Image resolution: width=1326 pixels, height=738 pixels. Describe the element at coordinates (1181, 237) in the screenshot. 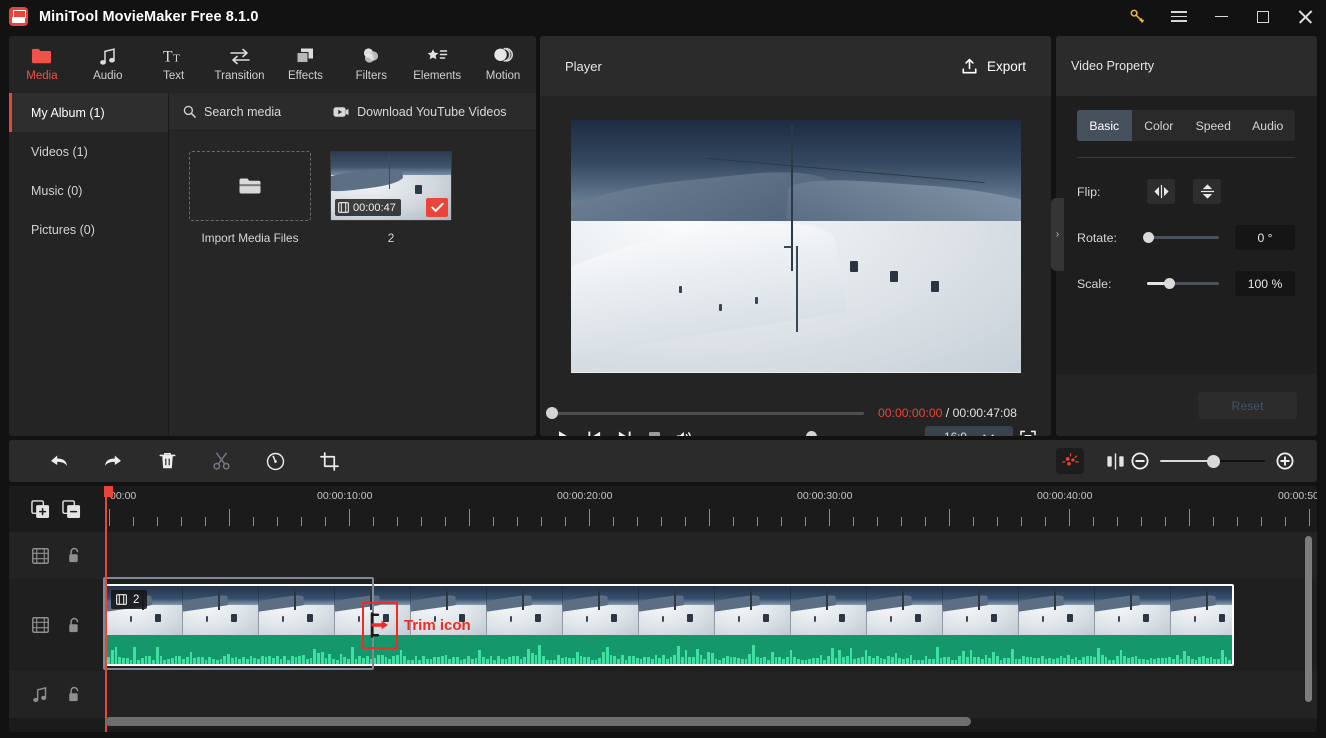

I see `rotate-slider` at that location.